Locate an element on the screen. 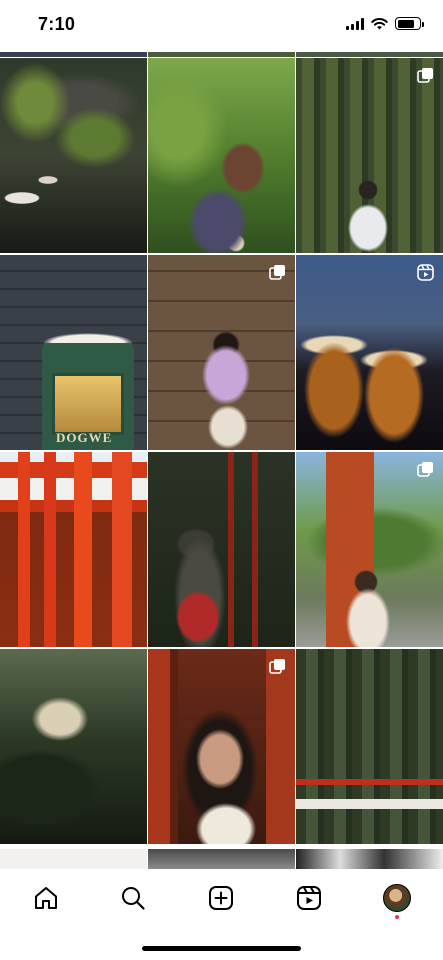 This screenshot has height=960, width=443. home-indicator is located at coordinates (221, 948).